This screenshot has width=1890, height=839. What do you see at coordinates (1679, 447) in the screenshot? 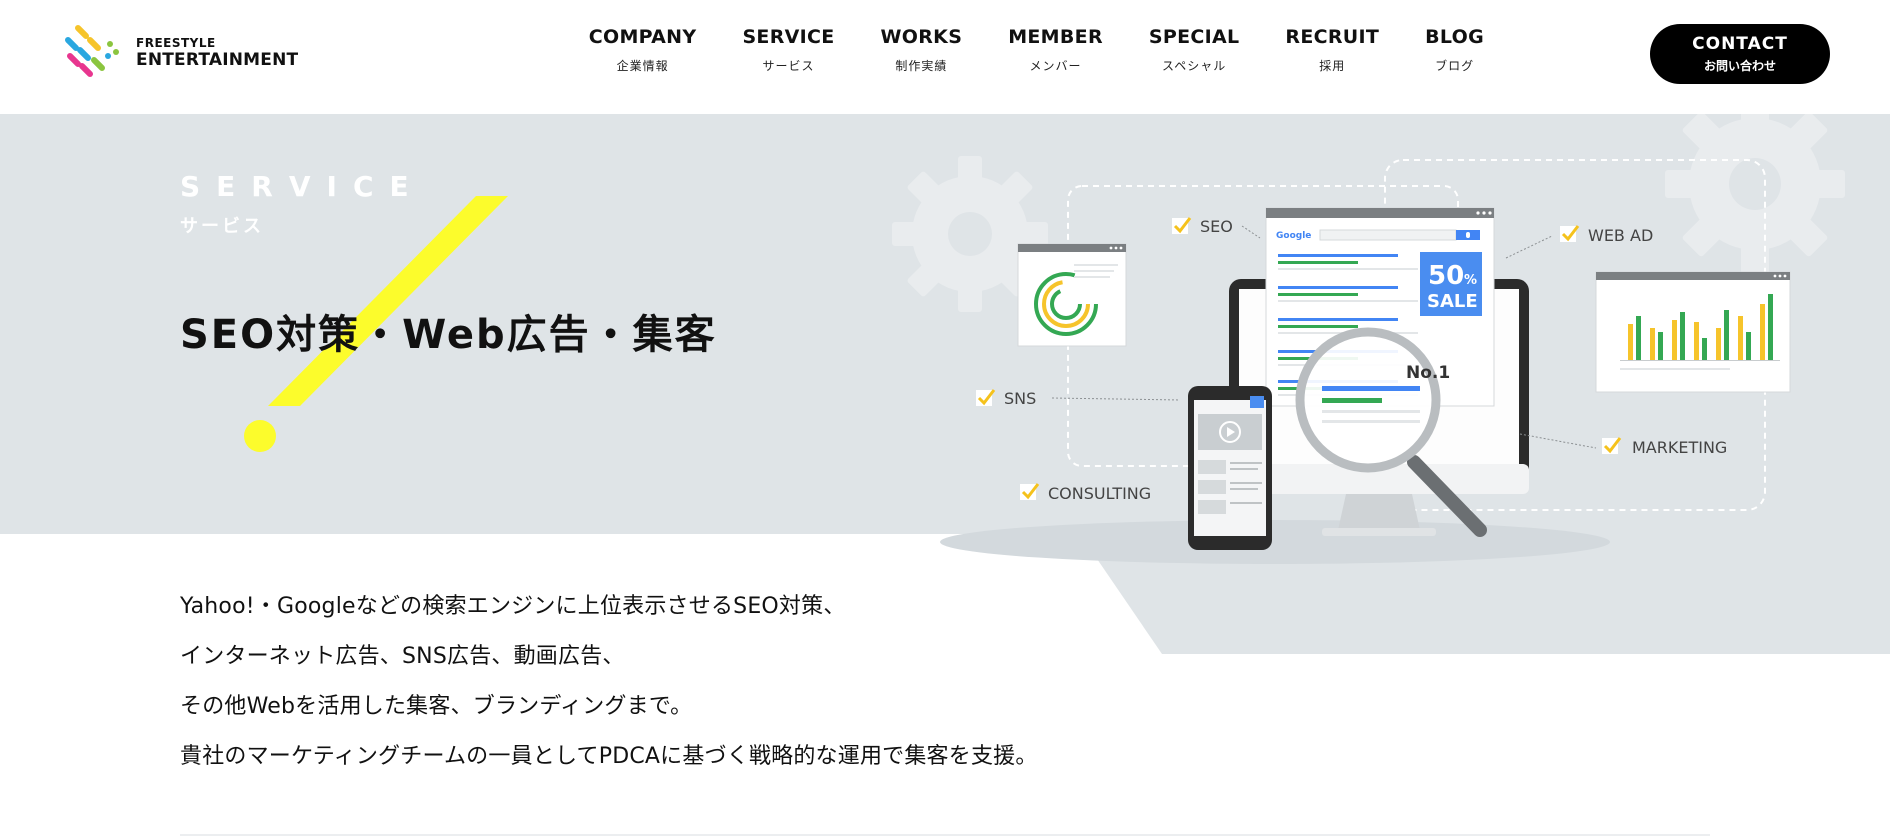
I see `tag-marketing-label: MARKETING` at bounding box center [1679, 447].